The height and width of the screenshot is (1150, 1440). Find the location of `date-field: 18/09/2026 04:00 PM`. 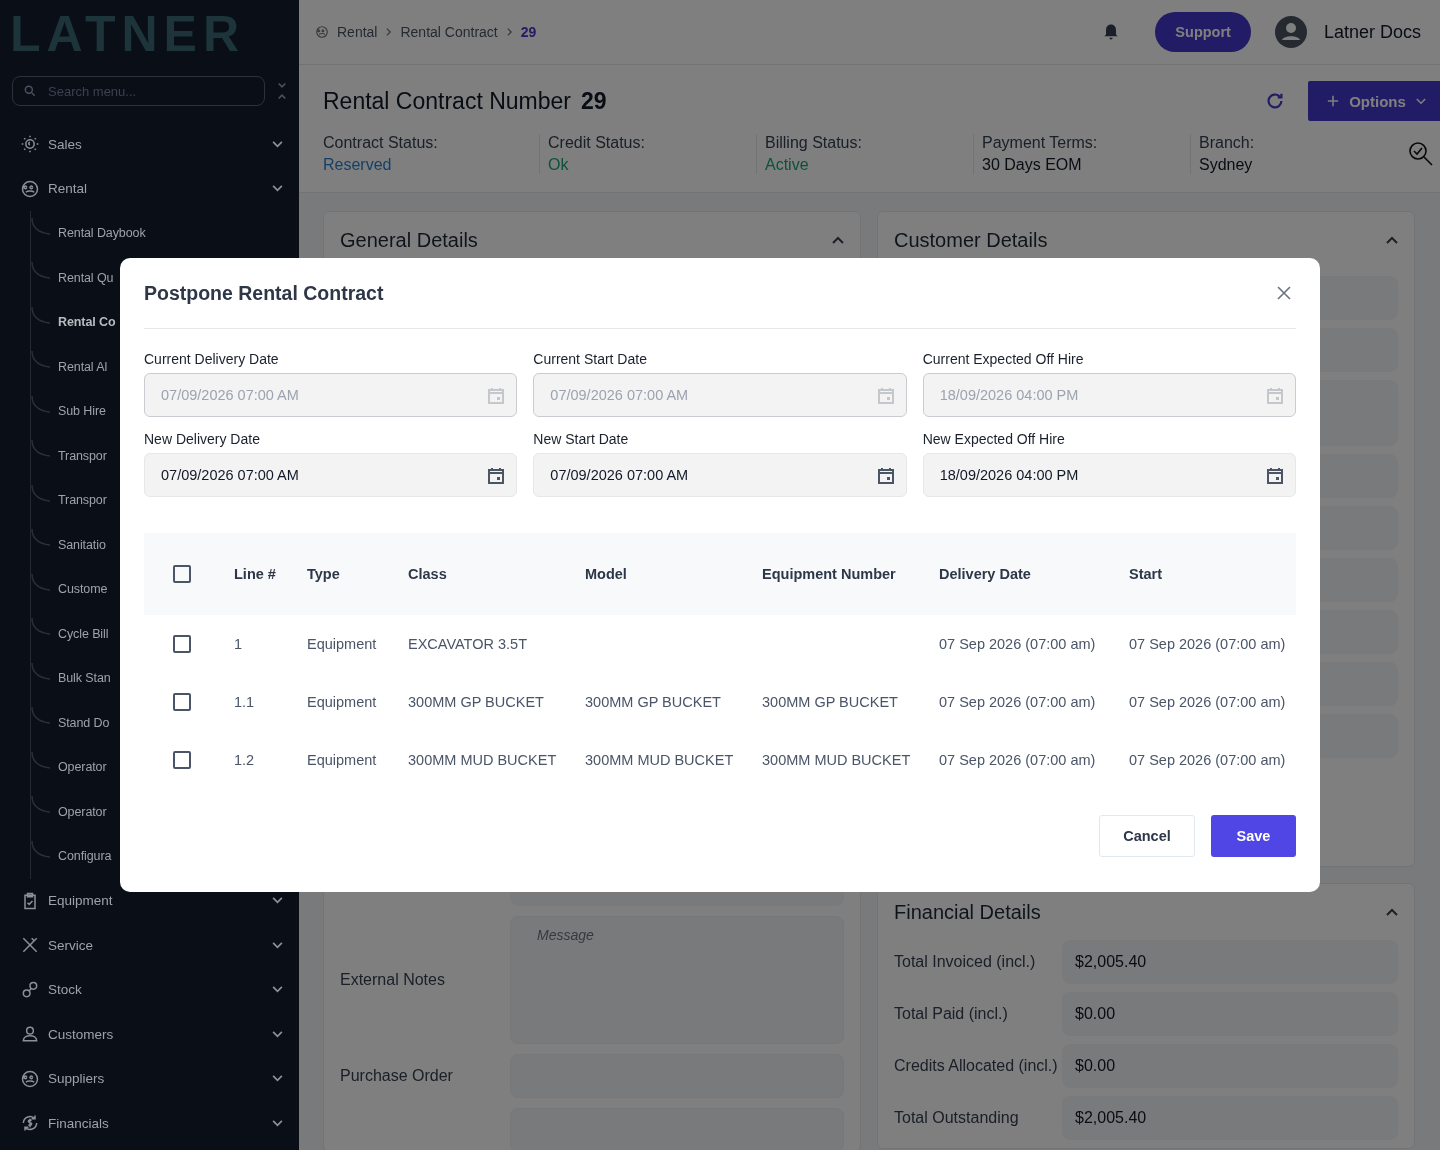

date-field: 18/09/2026 04:00 PM is located at coordinates (1109, 475).